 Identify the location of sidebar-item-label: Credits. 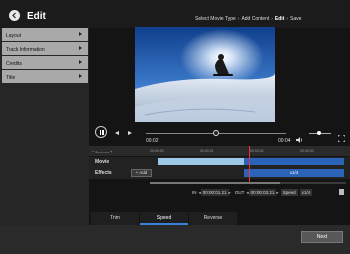
(14, 64).